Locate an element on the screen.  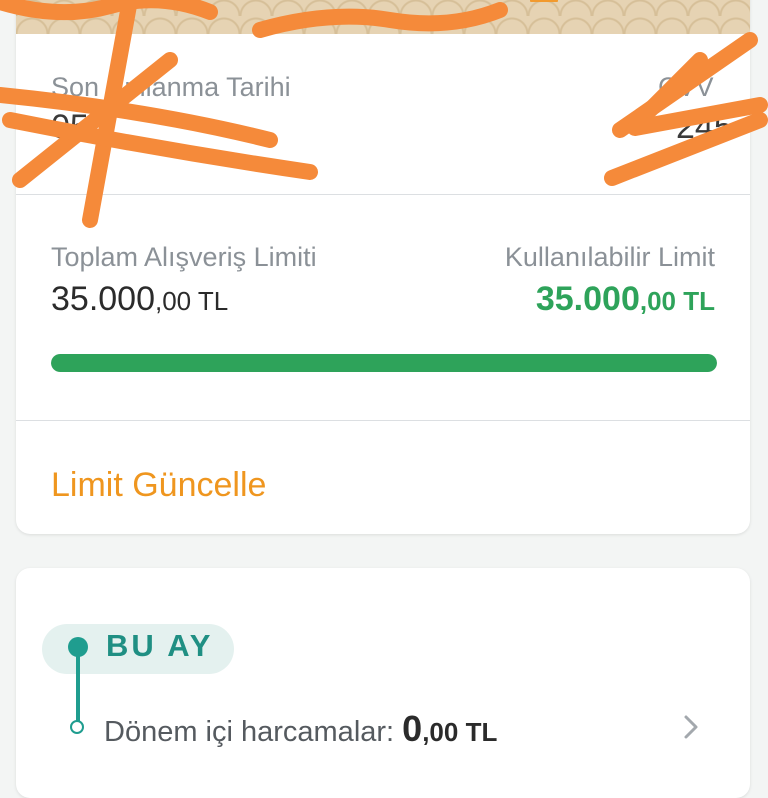
cvv-value: 245 is located at coordinates (704, 127).